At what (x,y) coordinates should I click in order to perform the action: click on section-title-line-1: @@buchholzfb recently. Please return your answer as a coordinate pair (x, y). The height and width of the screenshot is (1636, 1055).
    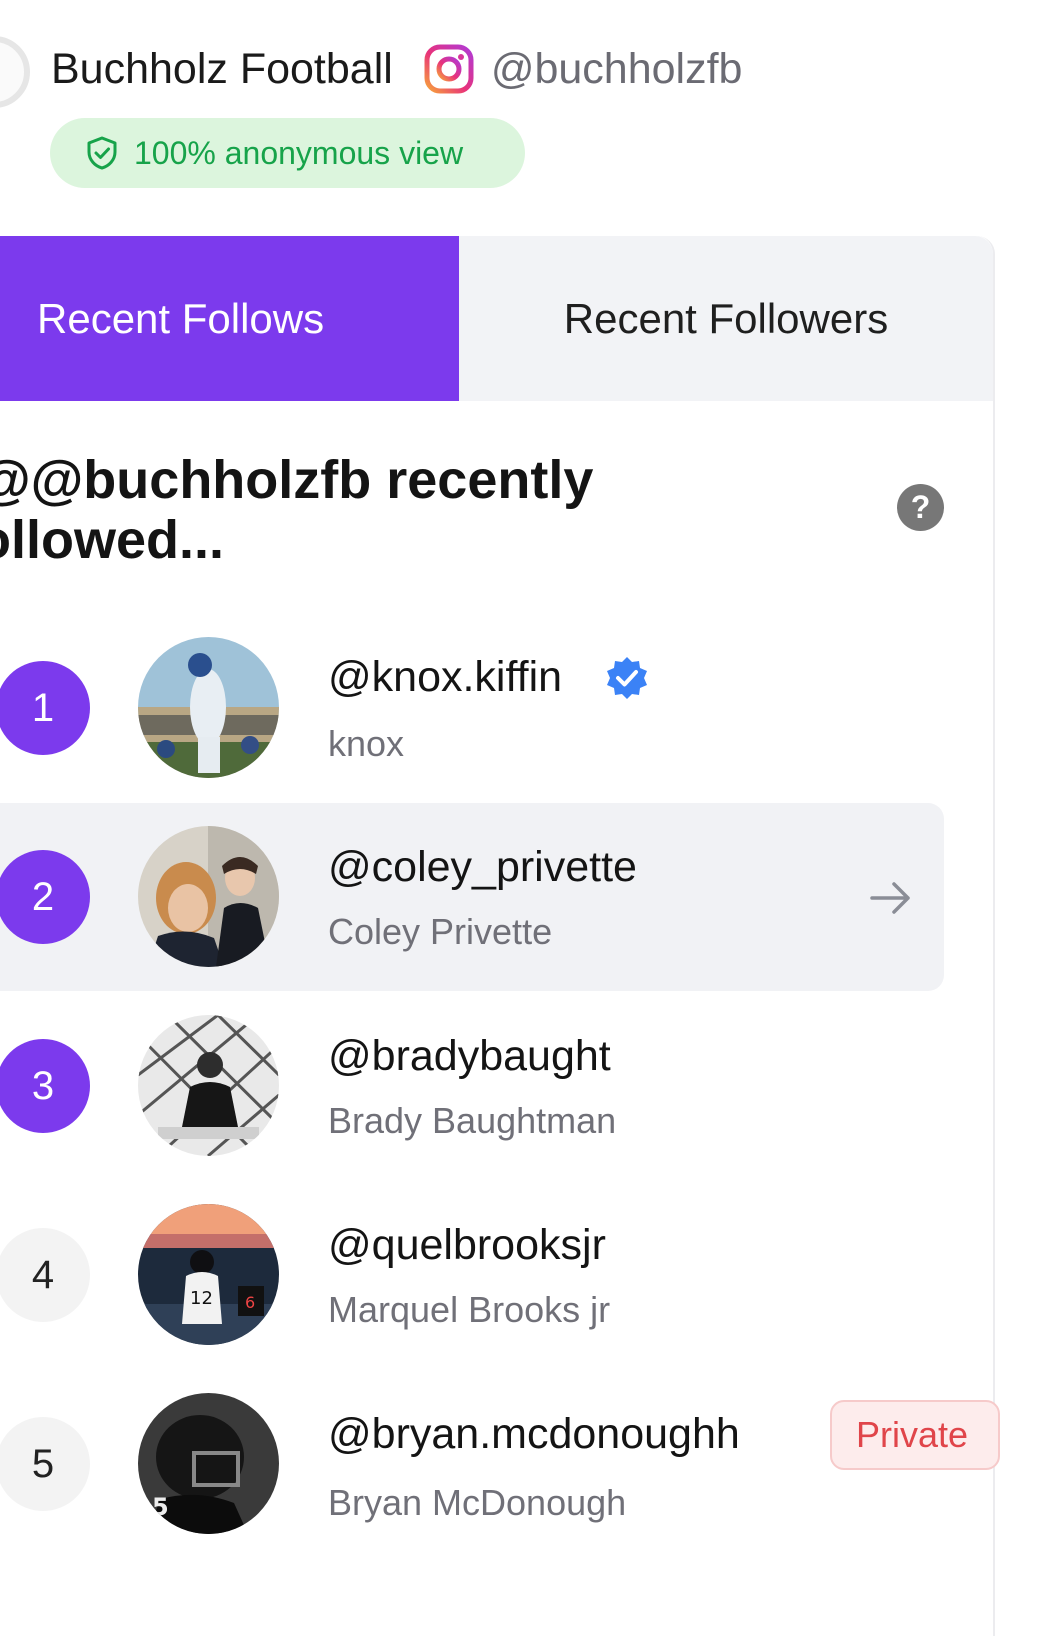
    Looking at the image, I should click on (297, 480).